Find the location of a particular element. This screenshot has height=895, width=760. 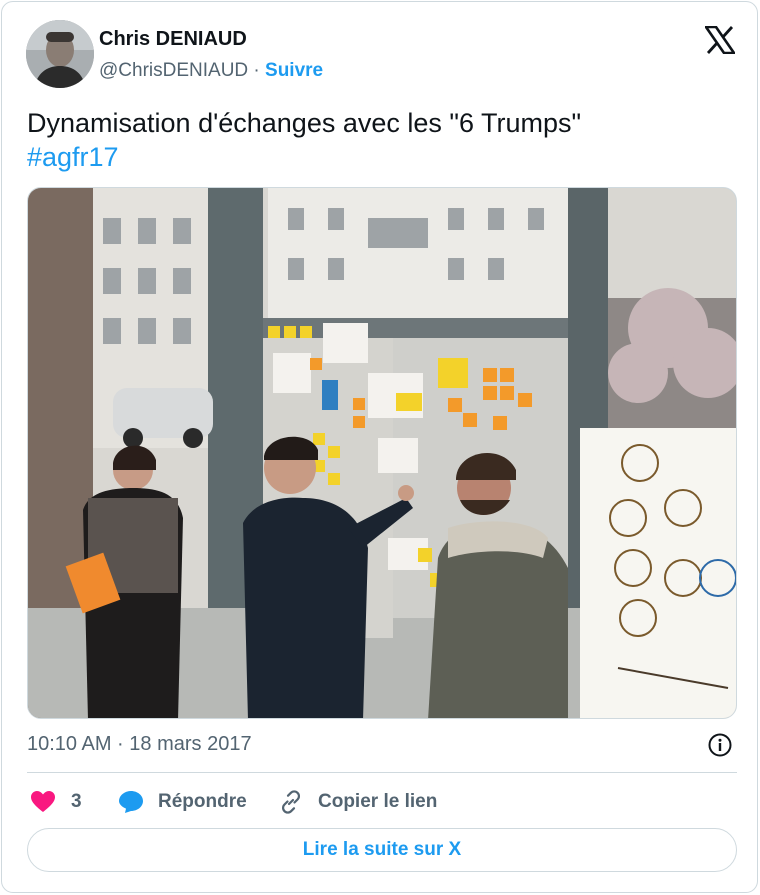

copy-link-label: Copier le lien is located at coordinates (378, 801).